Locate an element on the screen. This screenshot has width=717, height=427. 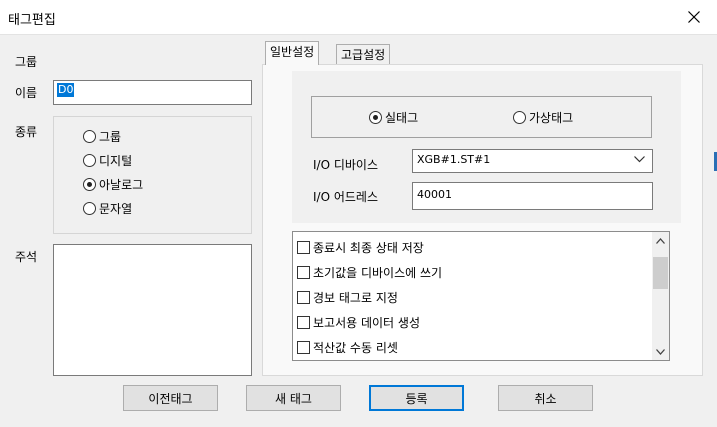
tab-advanced: 고급설정 is located at coordinates (363, 55).